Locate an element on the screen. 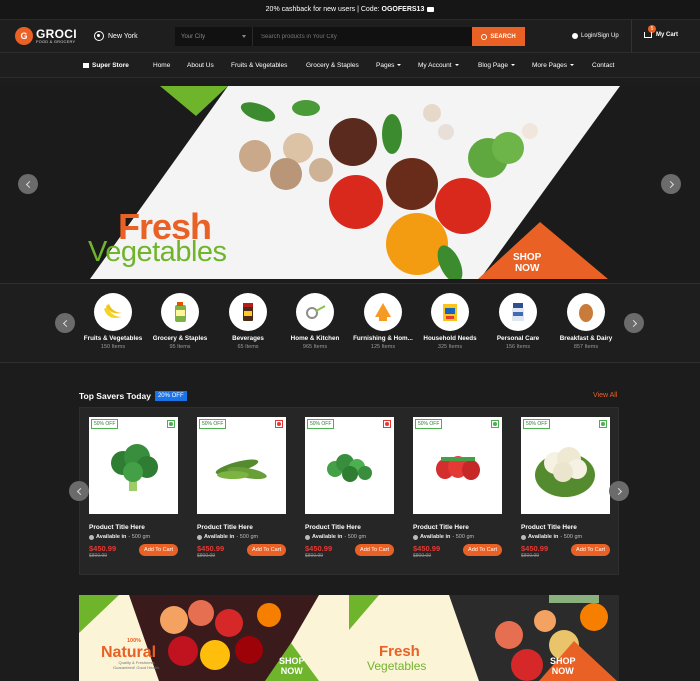  city-select: Your City is located at coordinates (214, 36).